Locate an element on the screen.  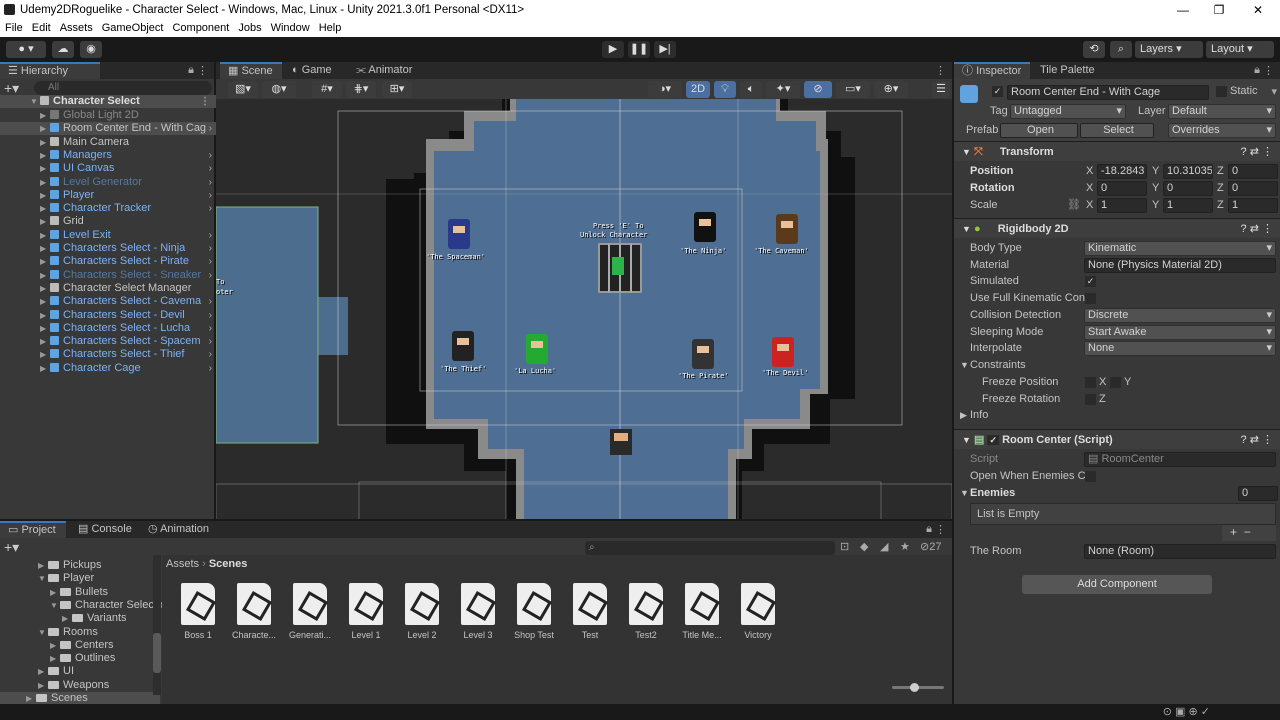
menu-edit: Edit is located at coordinates (41, 27).